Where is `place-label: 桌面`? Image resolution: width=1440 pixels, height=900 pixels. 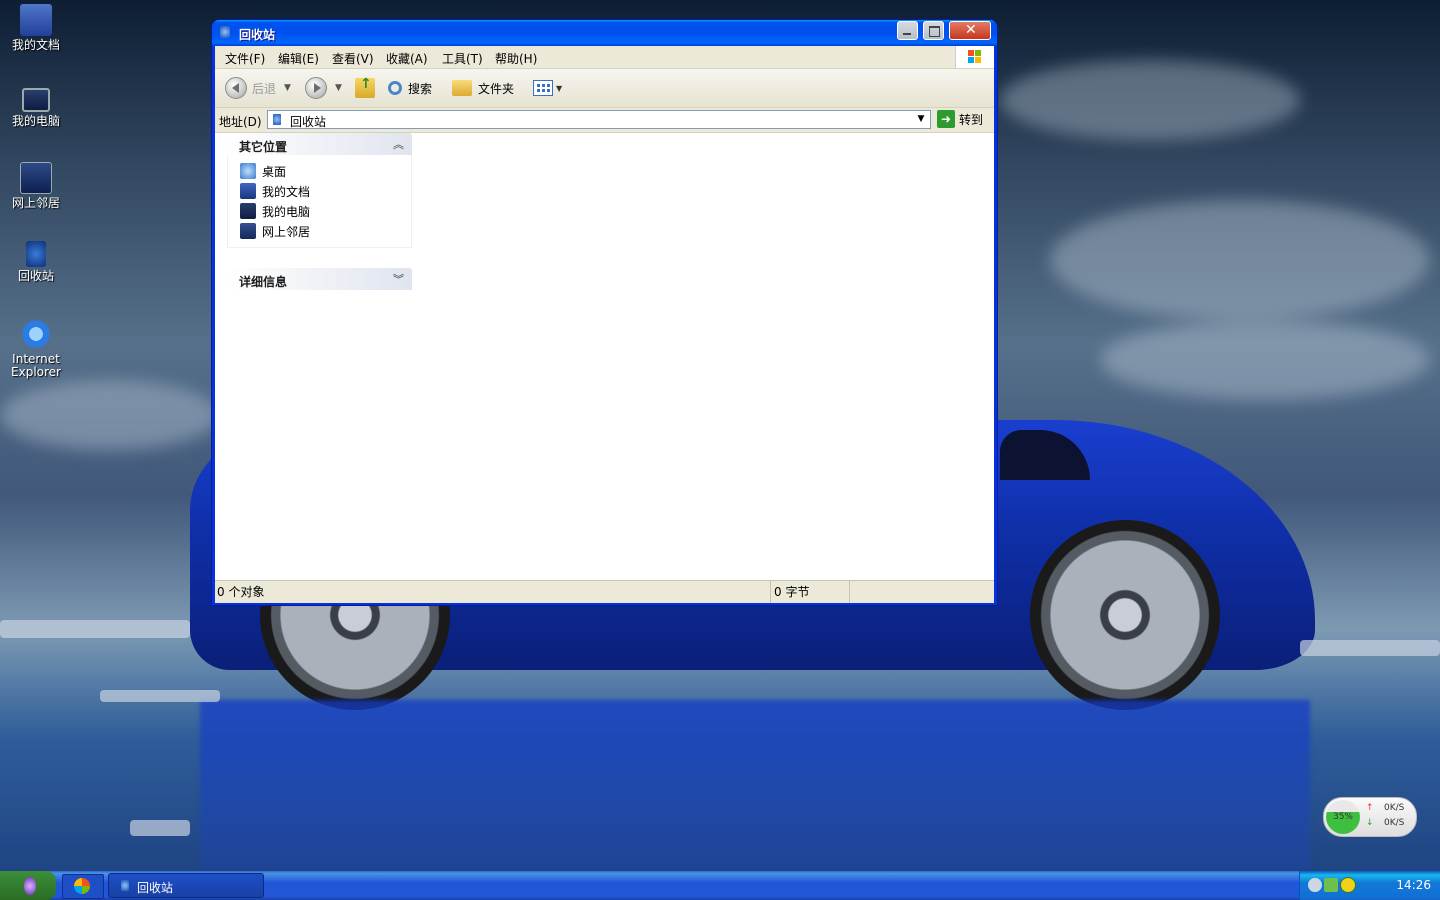 place-label: 桌面 is located at coordinates (274, 171).